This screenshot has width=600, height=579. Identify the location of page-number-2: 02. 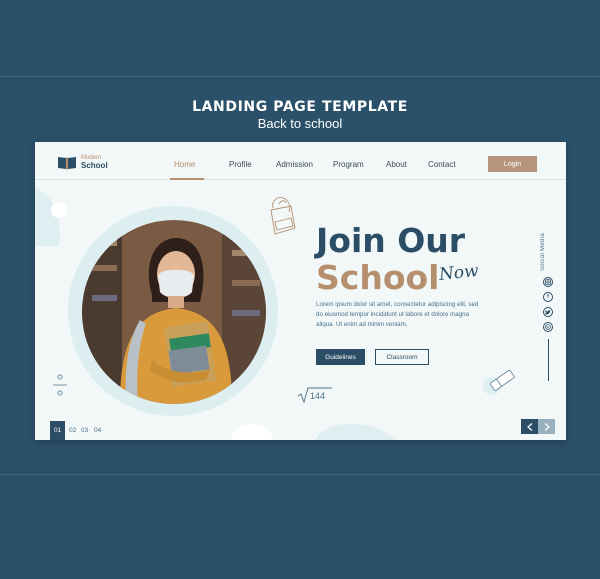
(72, 431).